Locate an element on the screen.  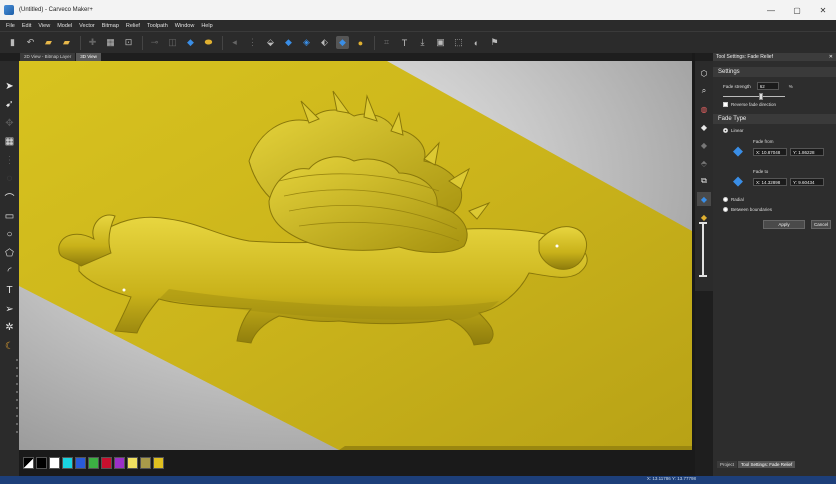
slider-thumb is located at coordinates (760, 96).